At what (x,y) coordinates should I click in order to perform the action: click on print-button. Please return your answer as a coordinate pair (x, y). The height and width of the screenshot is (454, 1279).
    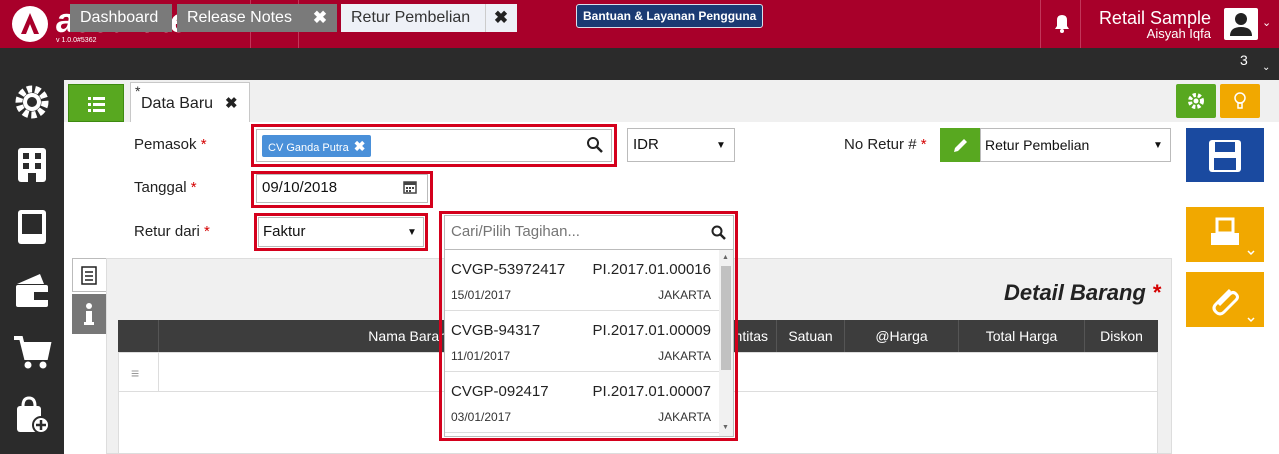
    Looking at the image, I should click on (1225, 234).